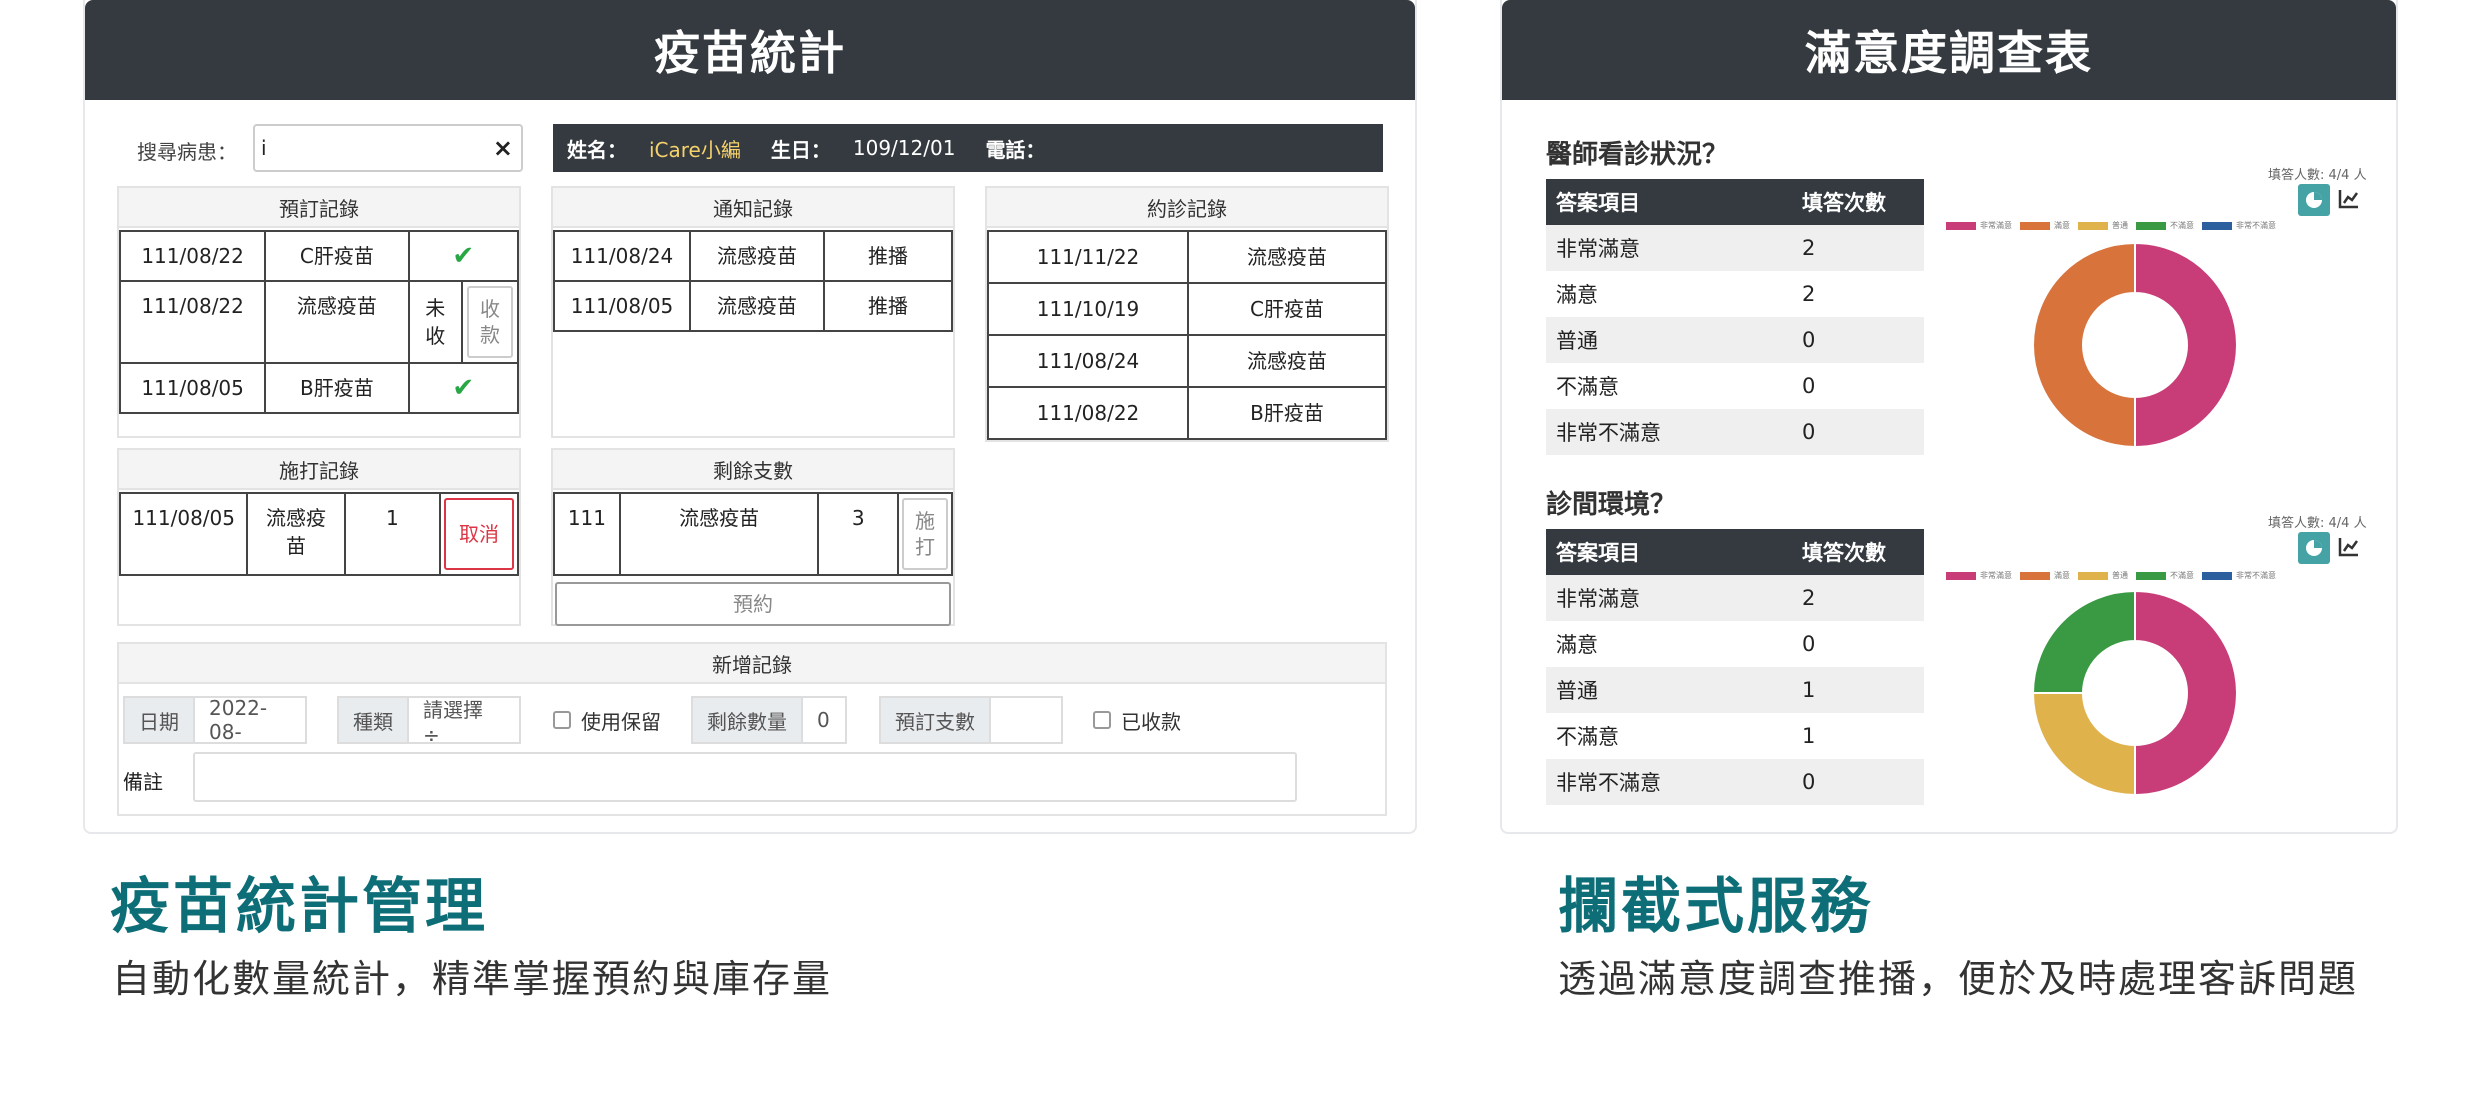  Describe the element at coordinates (1669, 782) in the screenshot. I see `answer-cell: 非常不滿意` at that location.